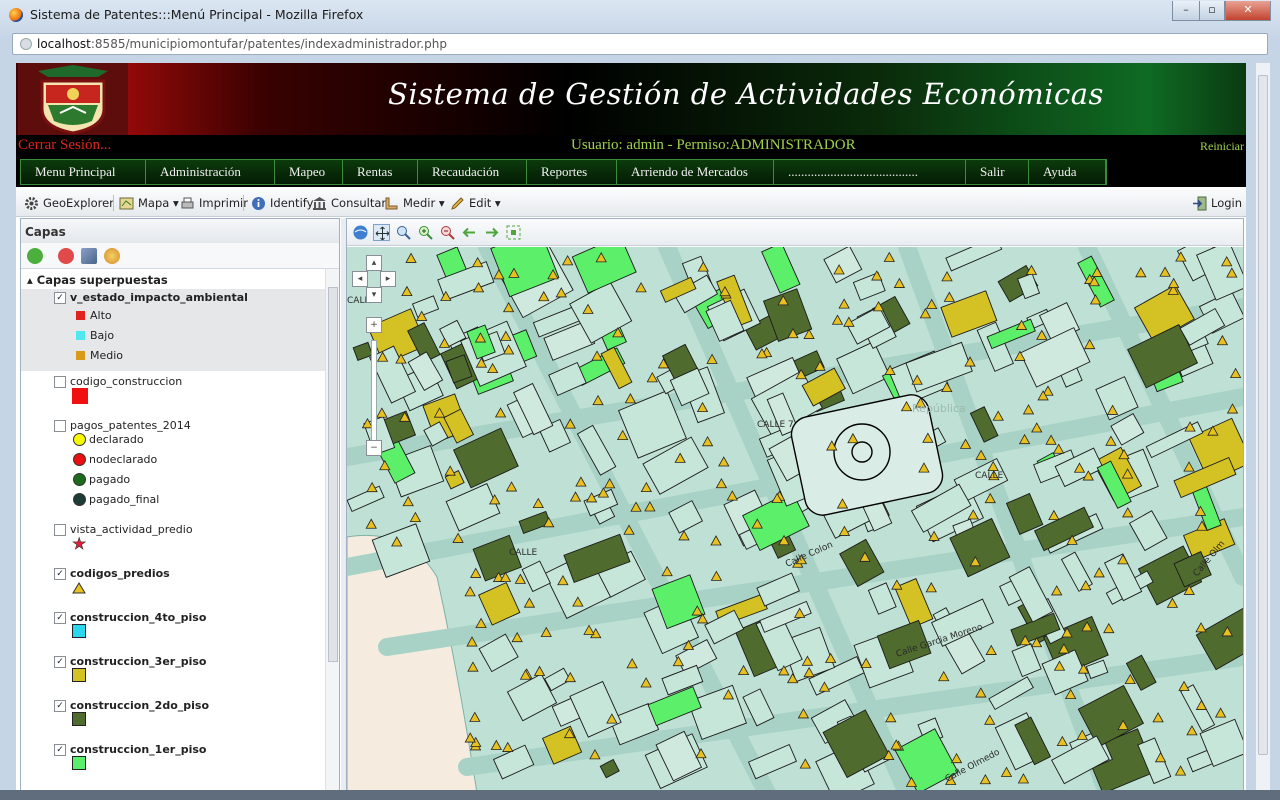  I want to click on next-extent-icon, so click(491, 232).